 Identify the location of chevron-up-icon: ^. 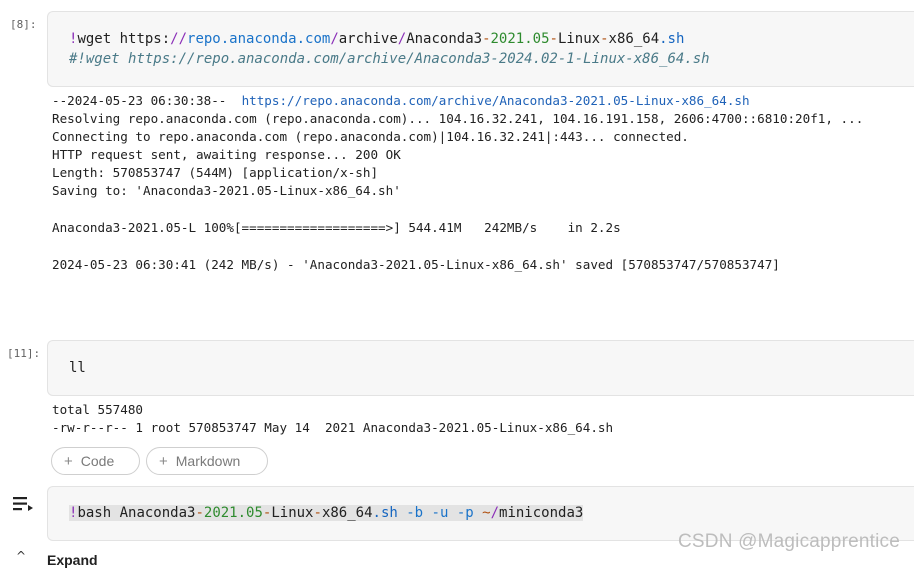
(21, 556).